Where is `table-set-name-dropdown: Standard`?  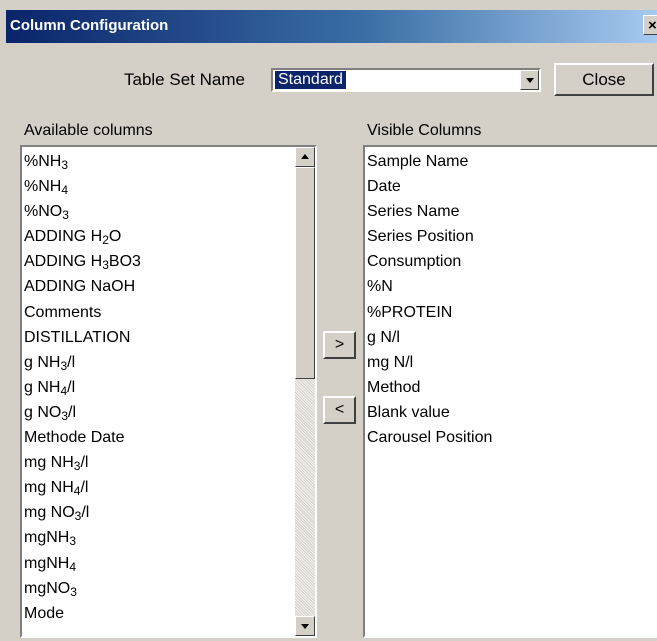 table-set-name-dropdown: Standard is located at coordinates (406, 80).